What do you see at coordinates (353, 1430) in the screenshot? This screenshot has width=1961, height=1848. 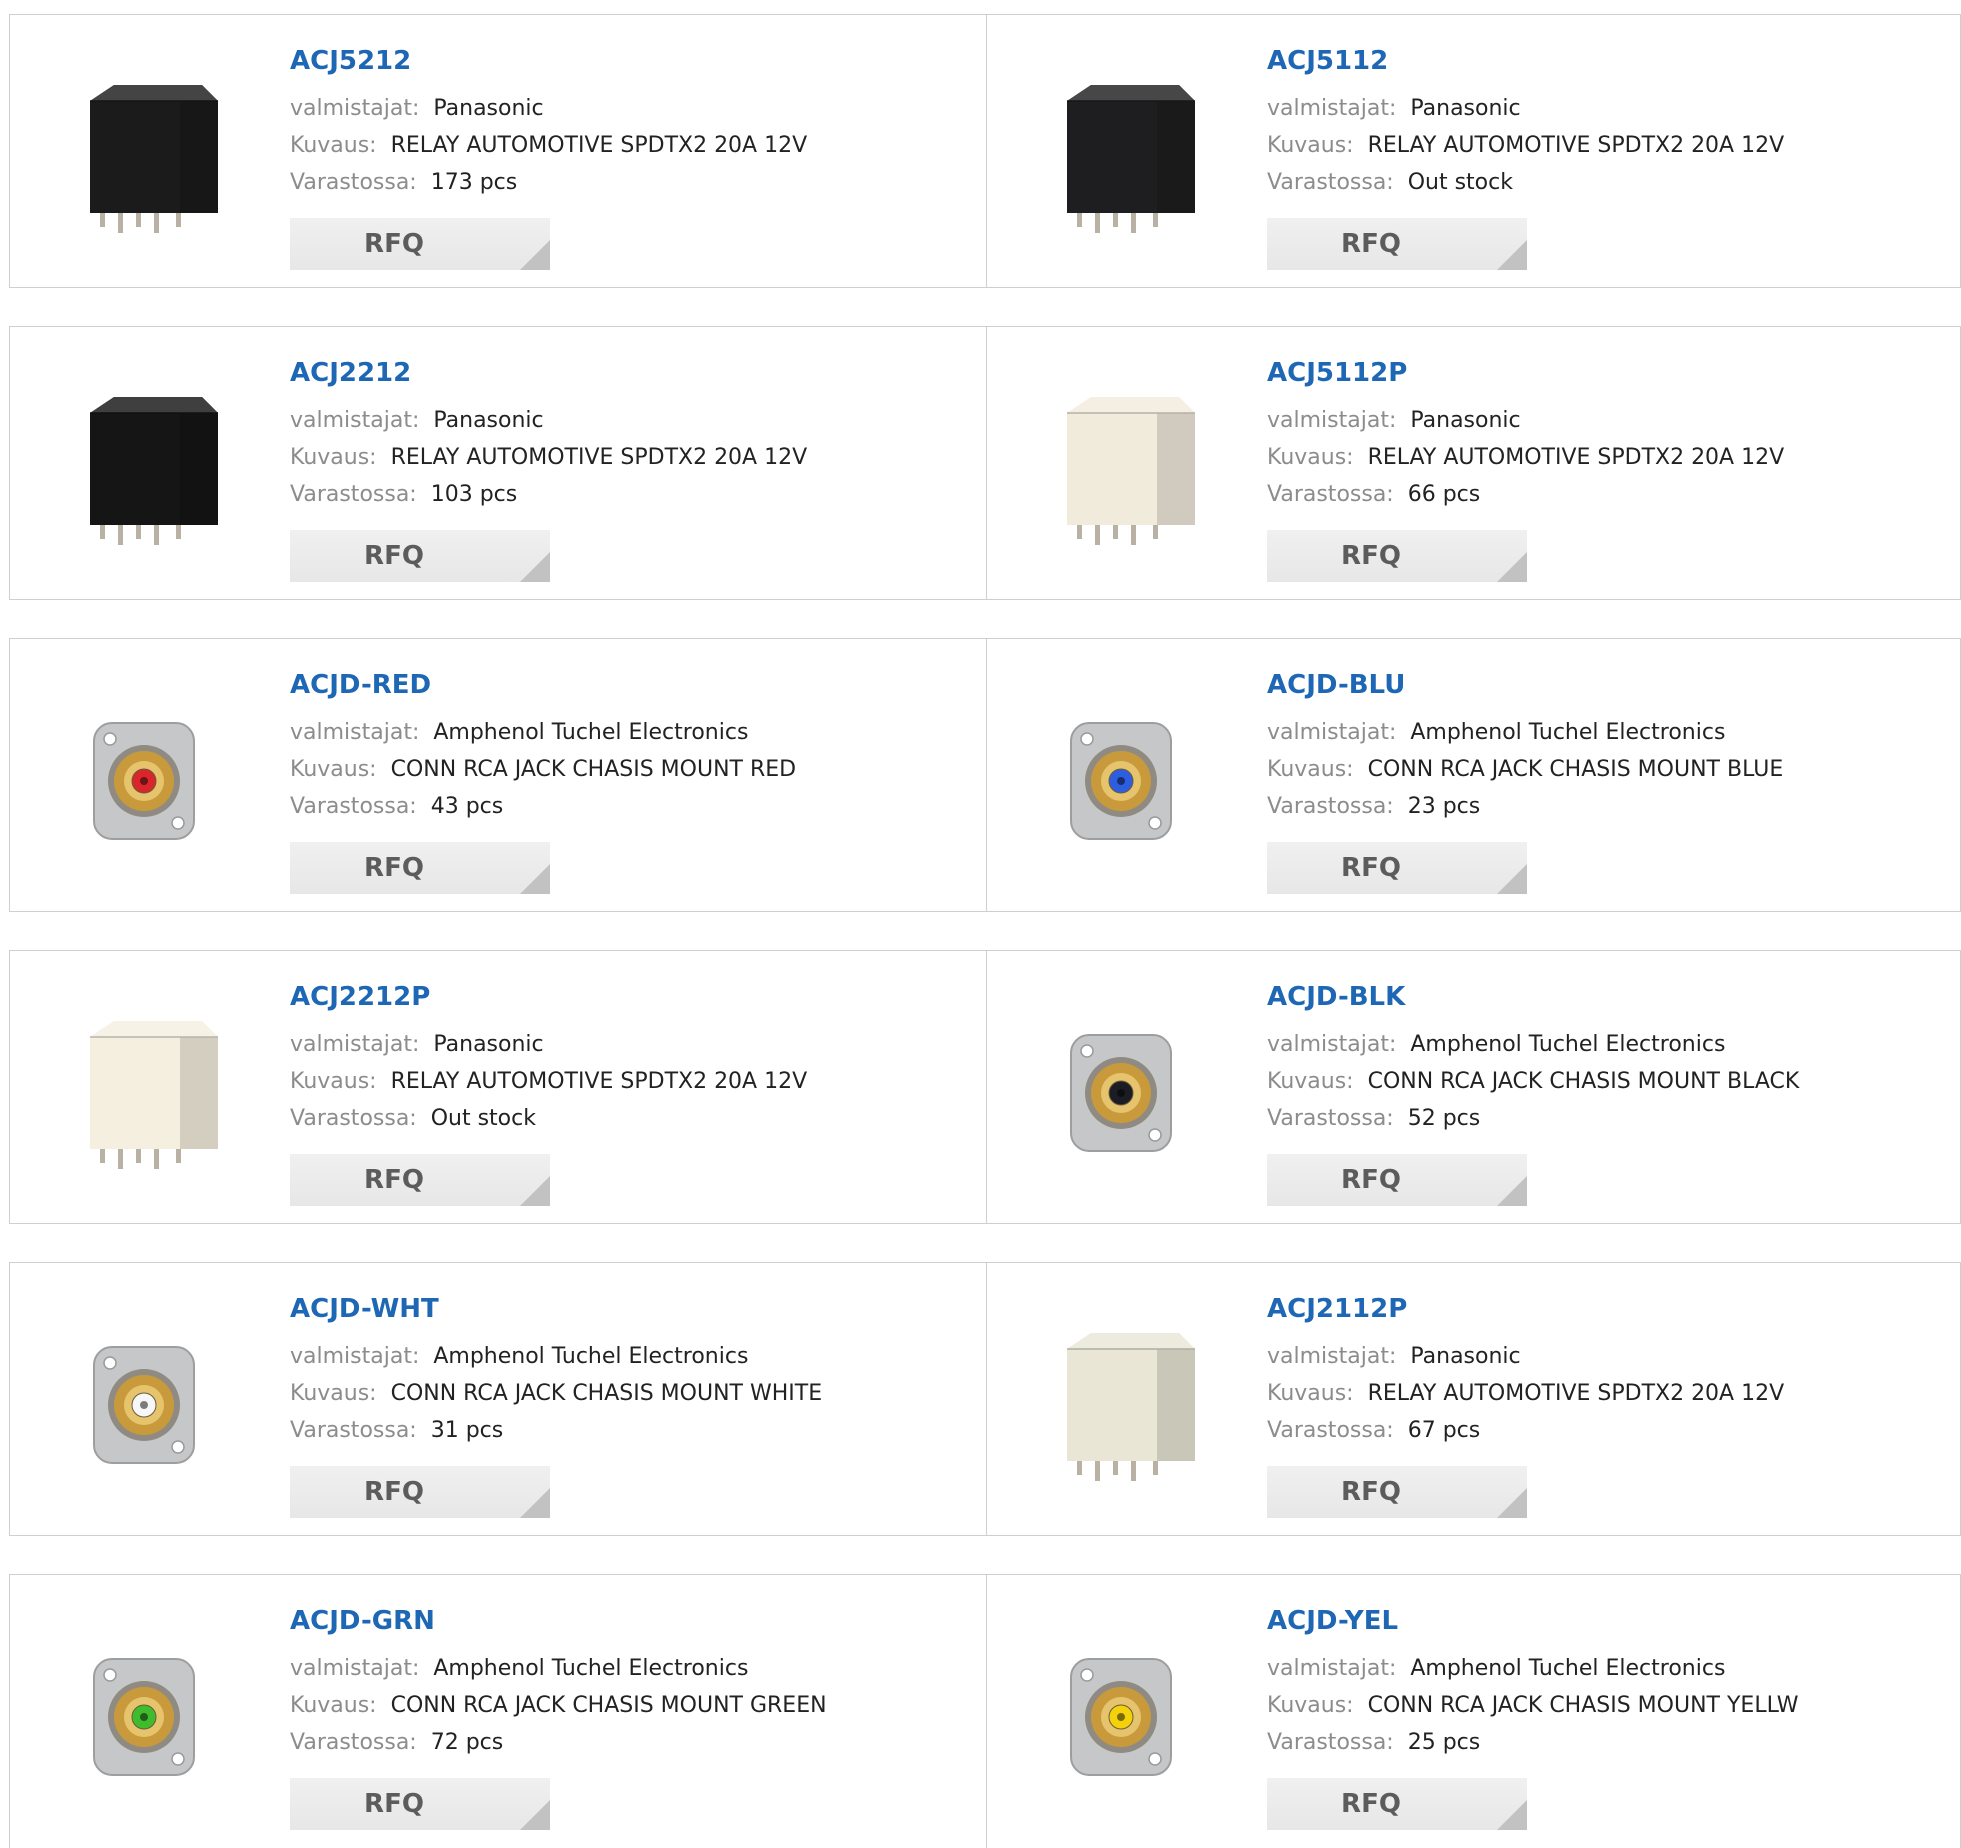 I see `stock-label: Varastossa:` at bounding box center [353, 1430].